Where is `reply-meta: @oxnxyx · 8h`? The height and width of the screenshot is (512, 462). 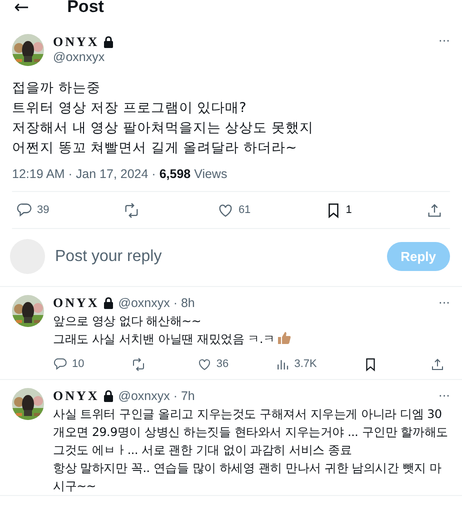 reply-meta: @oxnxyx · 8h is located at coordinates (156, 303).